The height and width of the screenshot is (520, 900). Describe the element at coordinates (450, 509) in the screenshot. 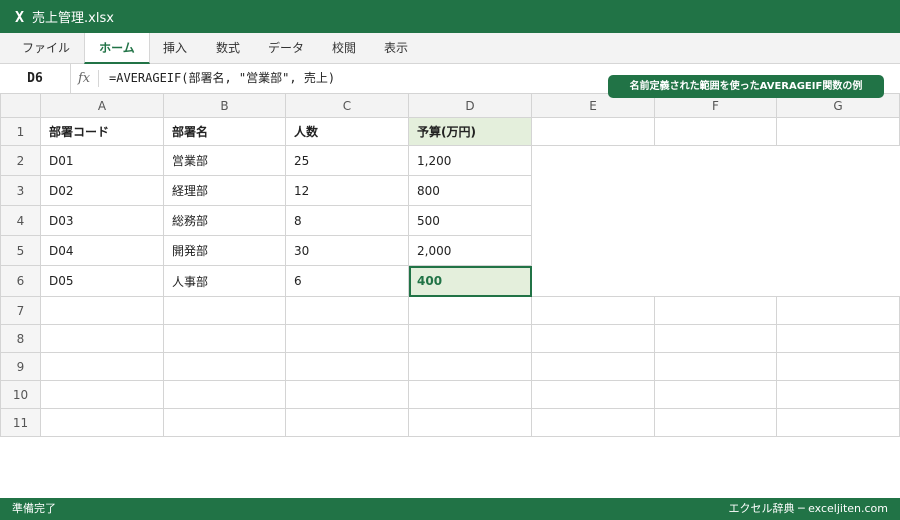

I see `status-bar: 準備完了 エクセル辞典 ─ exceljiten.com` at that location.